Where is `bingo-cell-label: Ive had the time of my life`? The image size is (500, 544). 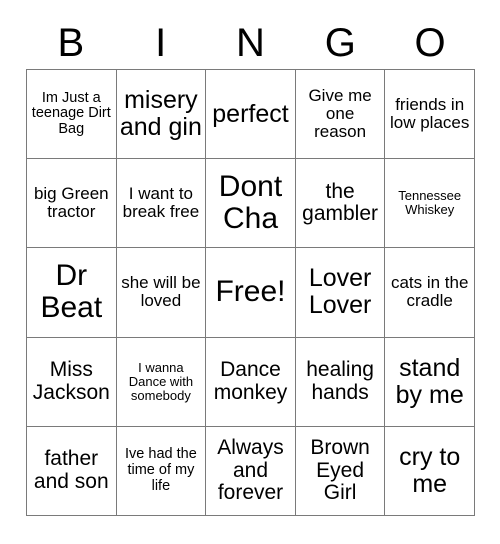 bingo-cell-label: Ive had the time of my life is located at coordinates (161, 470).